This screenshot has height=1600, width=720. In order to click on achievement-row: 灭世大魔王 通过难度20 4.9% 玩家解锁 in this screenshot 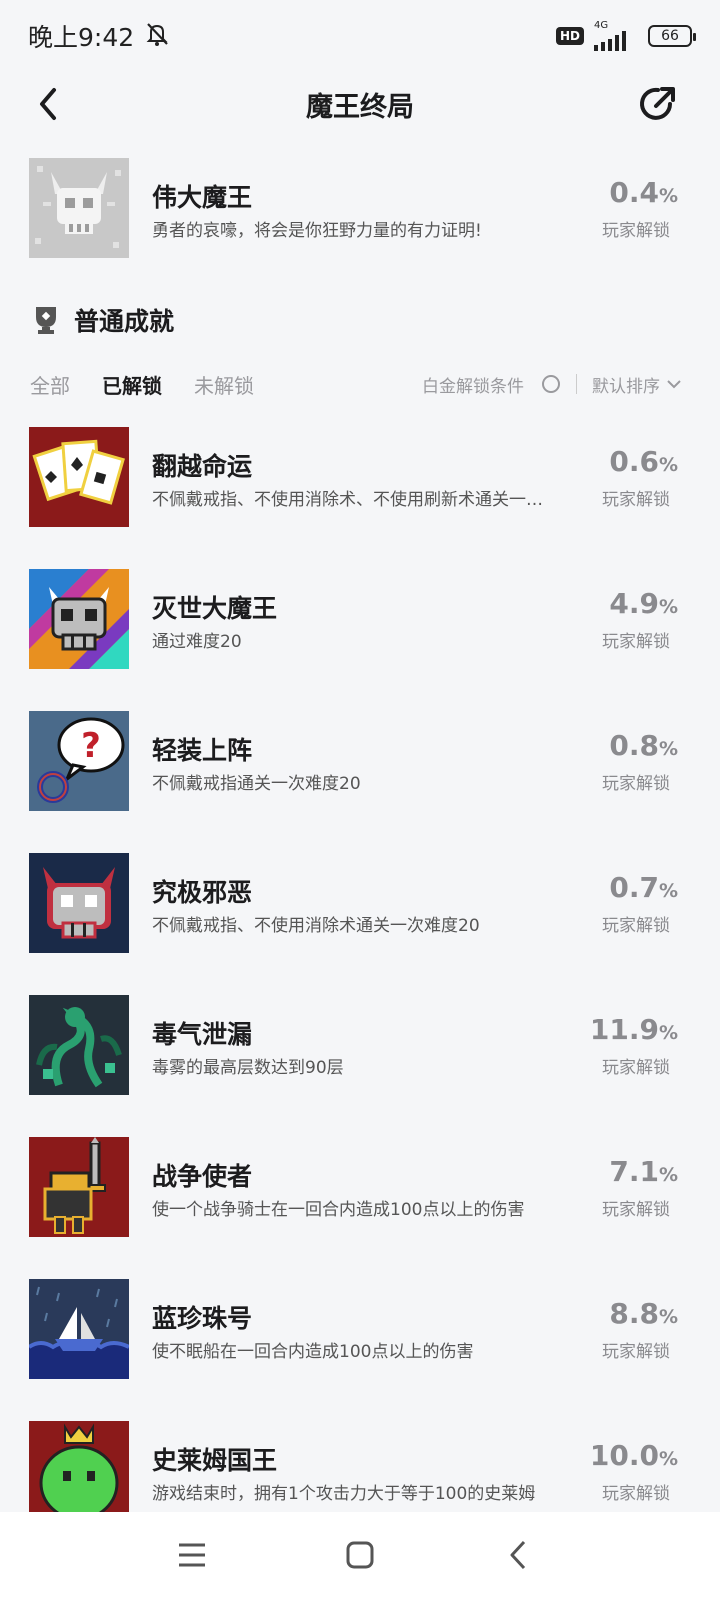, I will do `click(360, 619)`.